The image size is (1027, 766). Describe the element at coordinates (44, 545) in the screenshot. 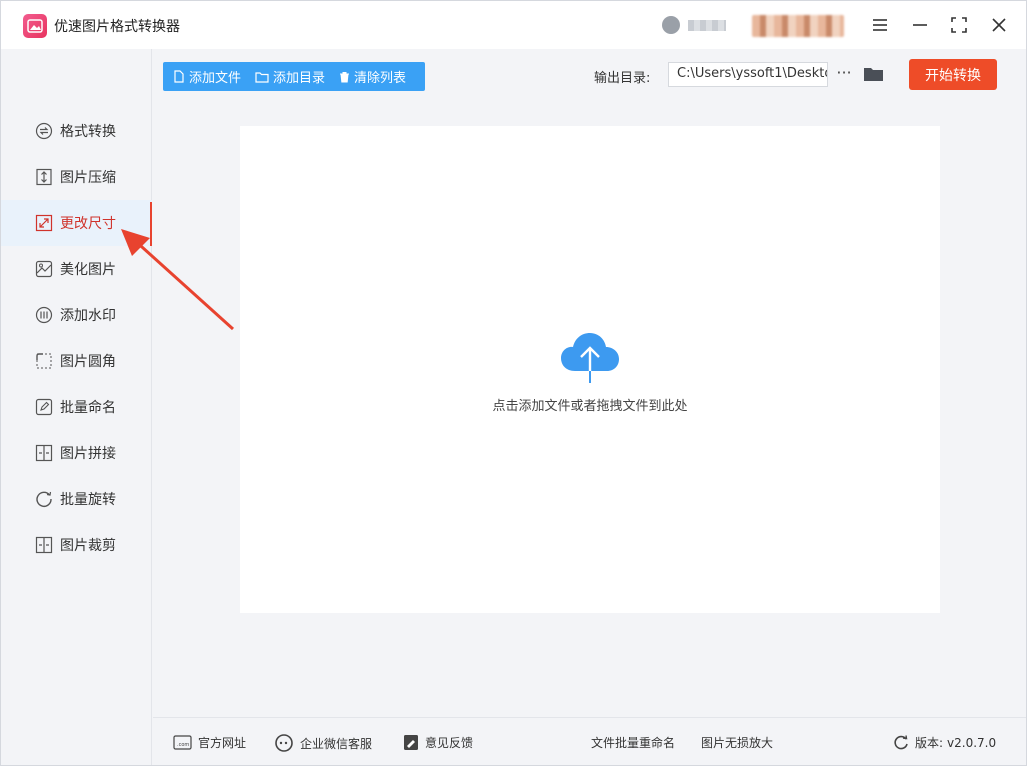

I see `crop-icon` at that location.